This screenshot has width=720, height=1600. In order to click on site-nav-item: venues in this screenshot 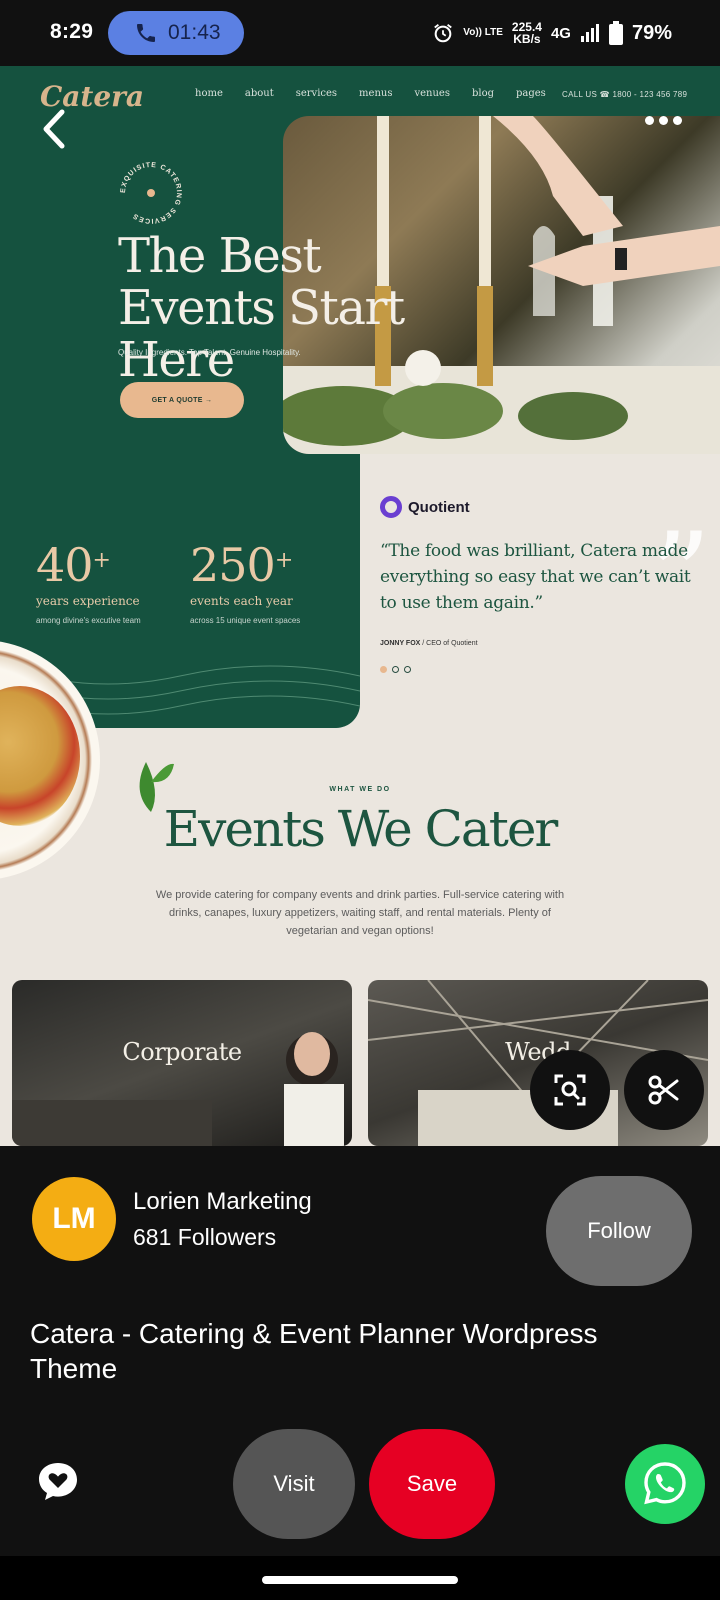, I will do `click(432, 93)`.